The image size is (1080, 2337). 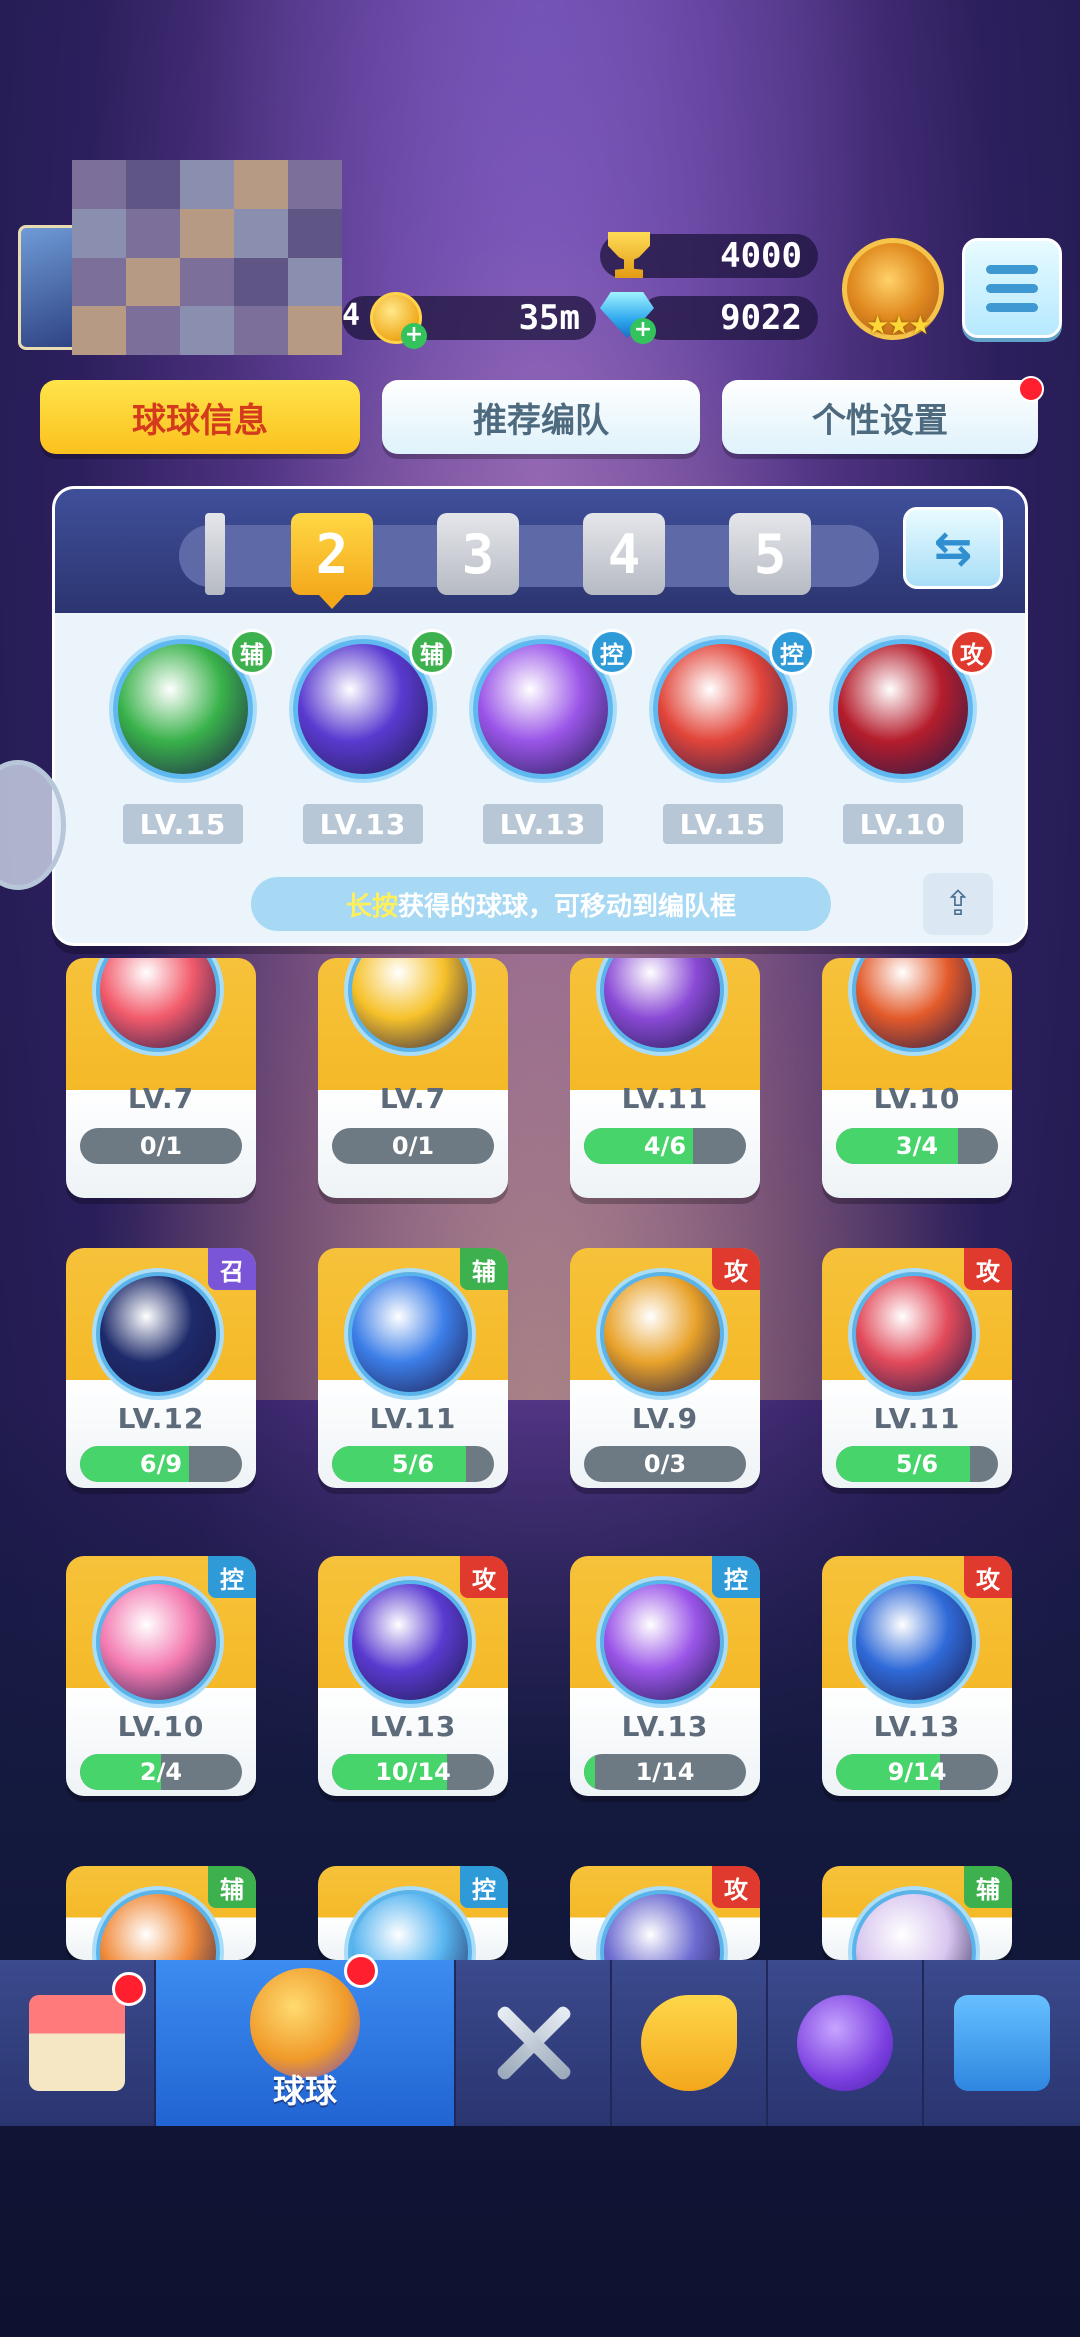 I want to click on ball-card: 攻 LV.11 5/6, so click(x=917, y=1368).